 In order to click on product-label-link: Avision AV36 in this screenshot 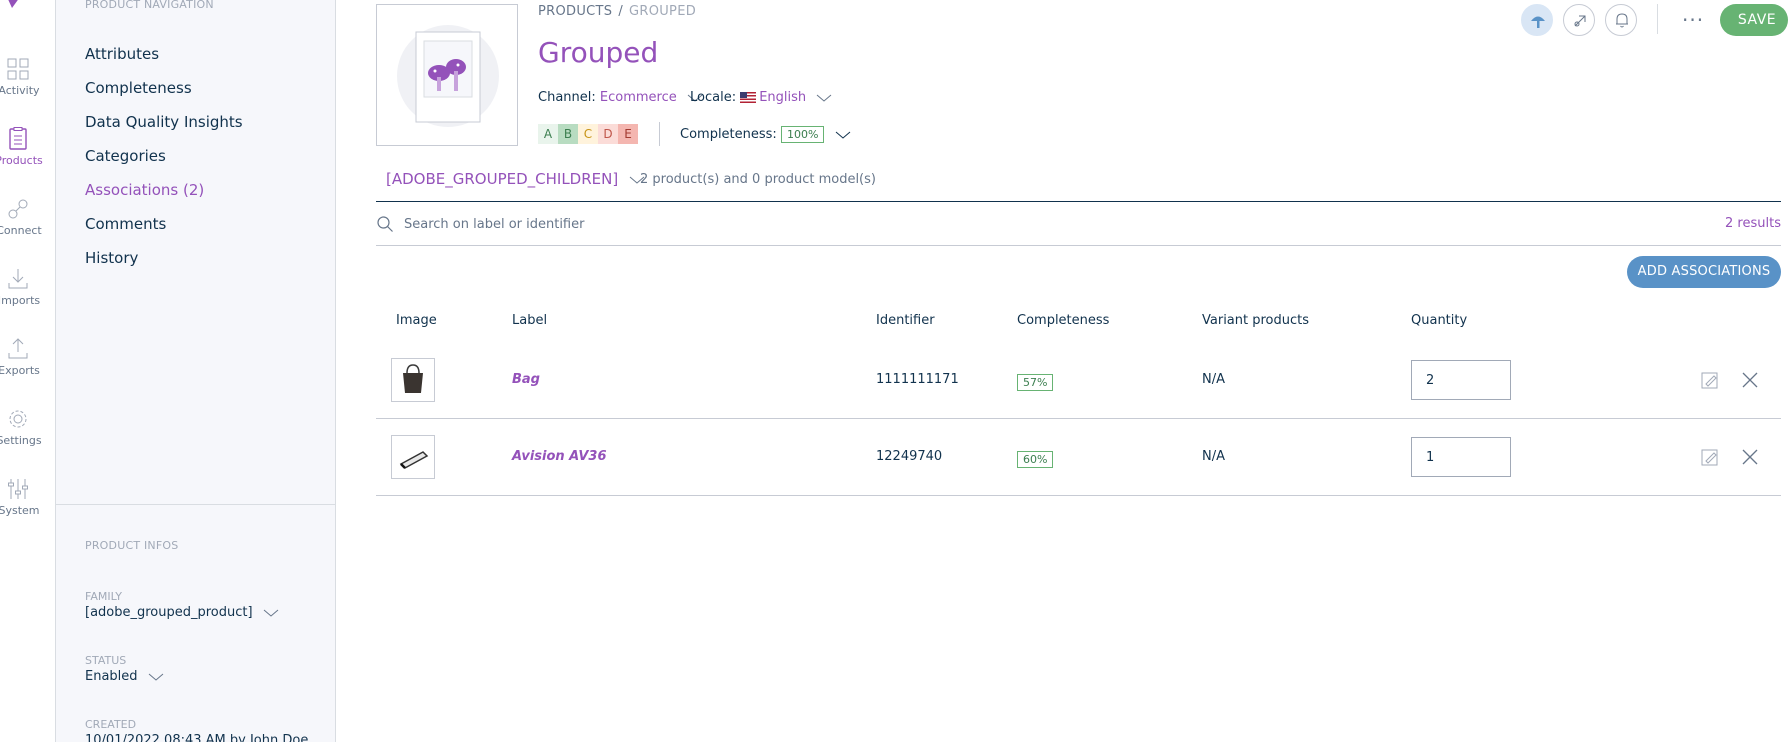, I will do `click(559, 456)`.